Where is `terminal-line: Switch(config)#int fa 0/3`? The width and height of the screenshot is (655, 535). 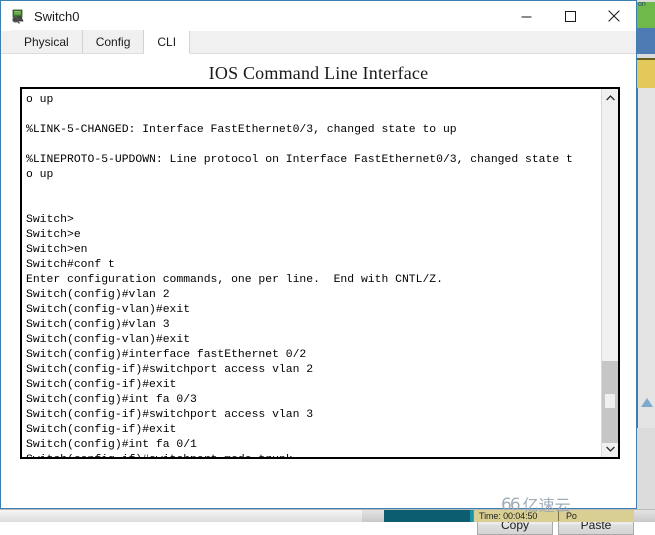
terminal-line: Switch(config)#int fa 0/3 is located at coordinates (111, 400).